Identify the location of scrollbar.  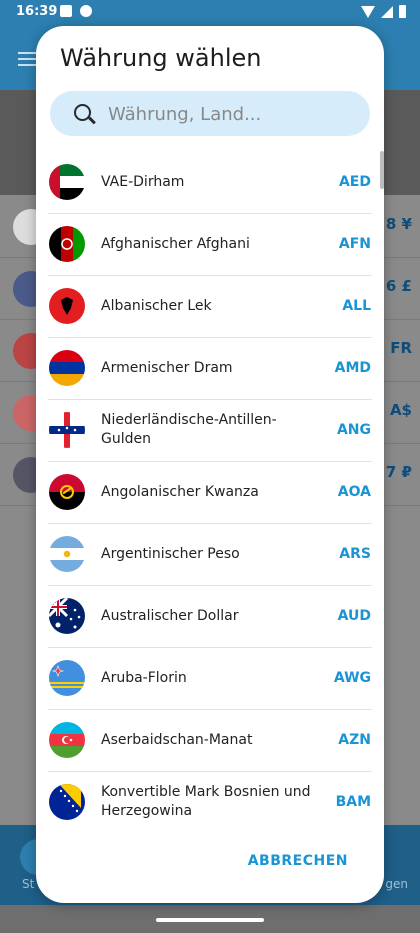
(382, 170).